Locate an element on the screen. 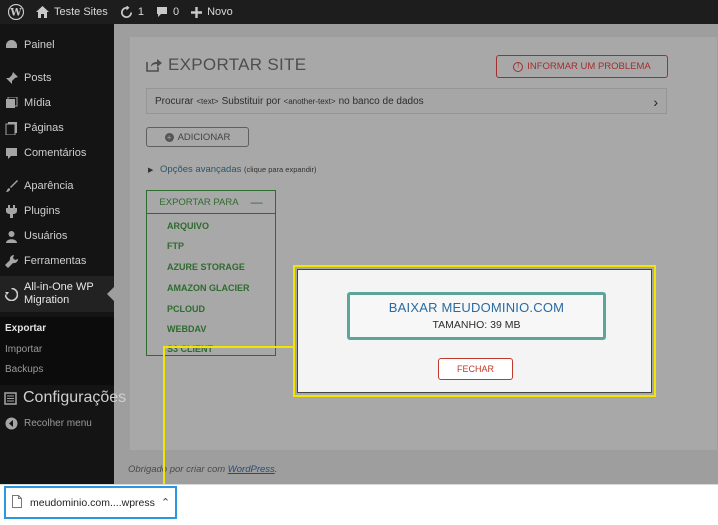 The height and width of the screenshot is (525, 718). sidebar-item-recolher-menu: Recolher menu is located at coordinates (57, 423).